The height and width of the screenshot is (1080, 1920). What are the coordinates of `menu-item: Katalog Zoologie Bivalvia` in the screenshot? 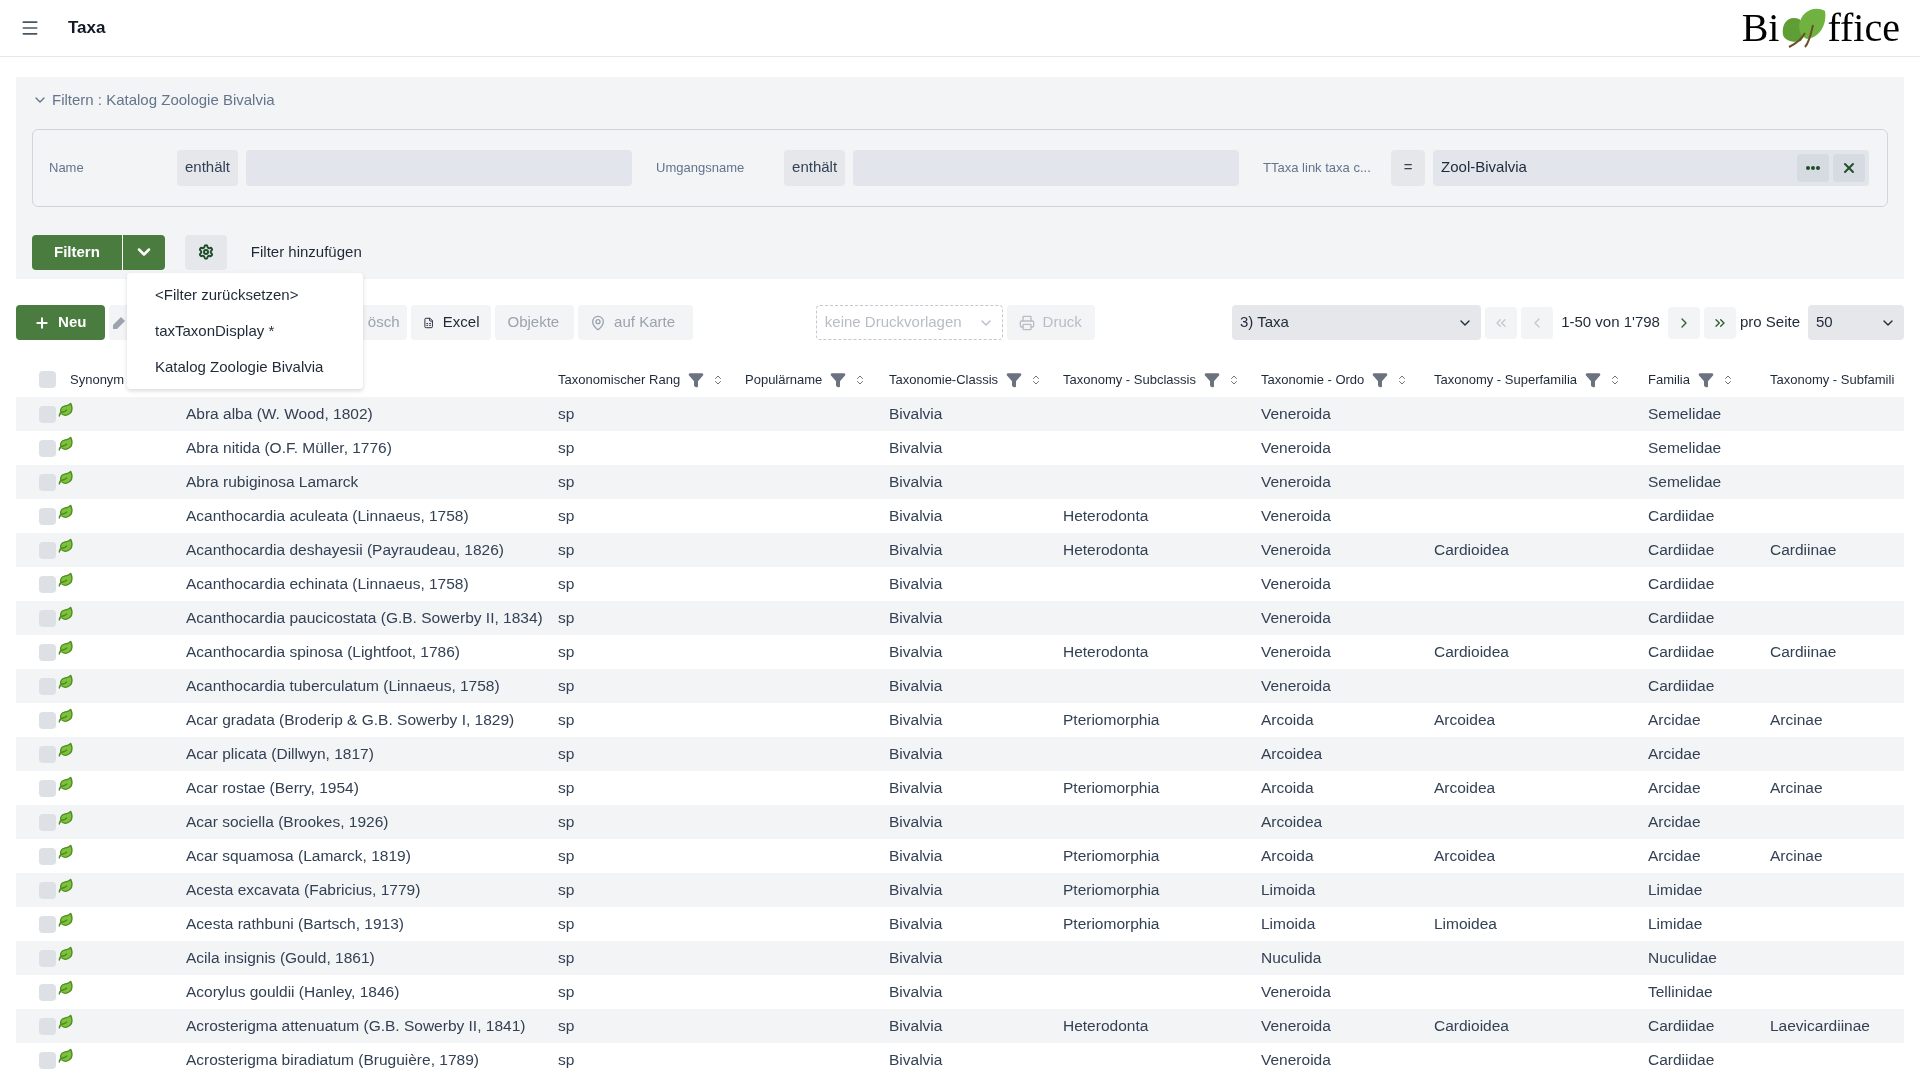 It's located at (245, 367).